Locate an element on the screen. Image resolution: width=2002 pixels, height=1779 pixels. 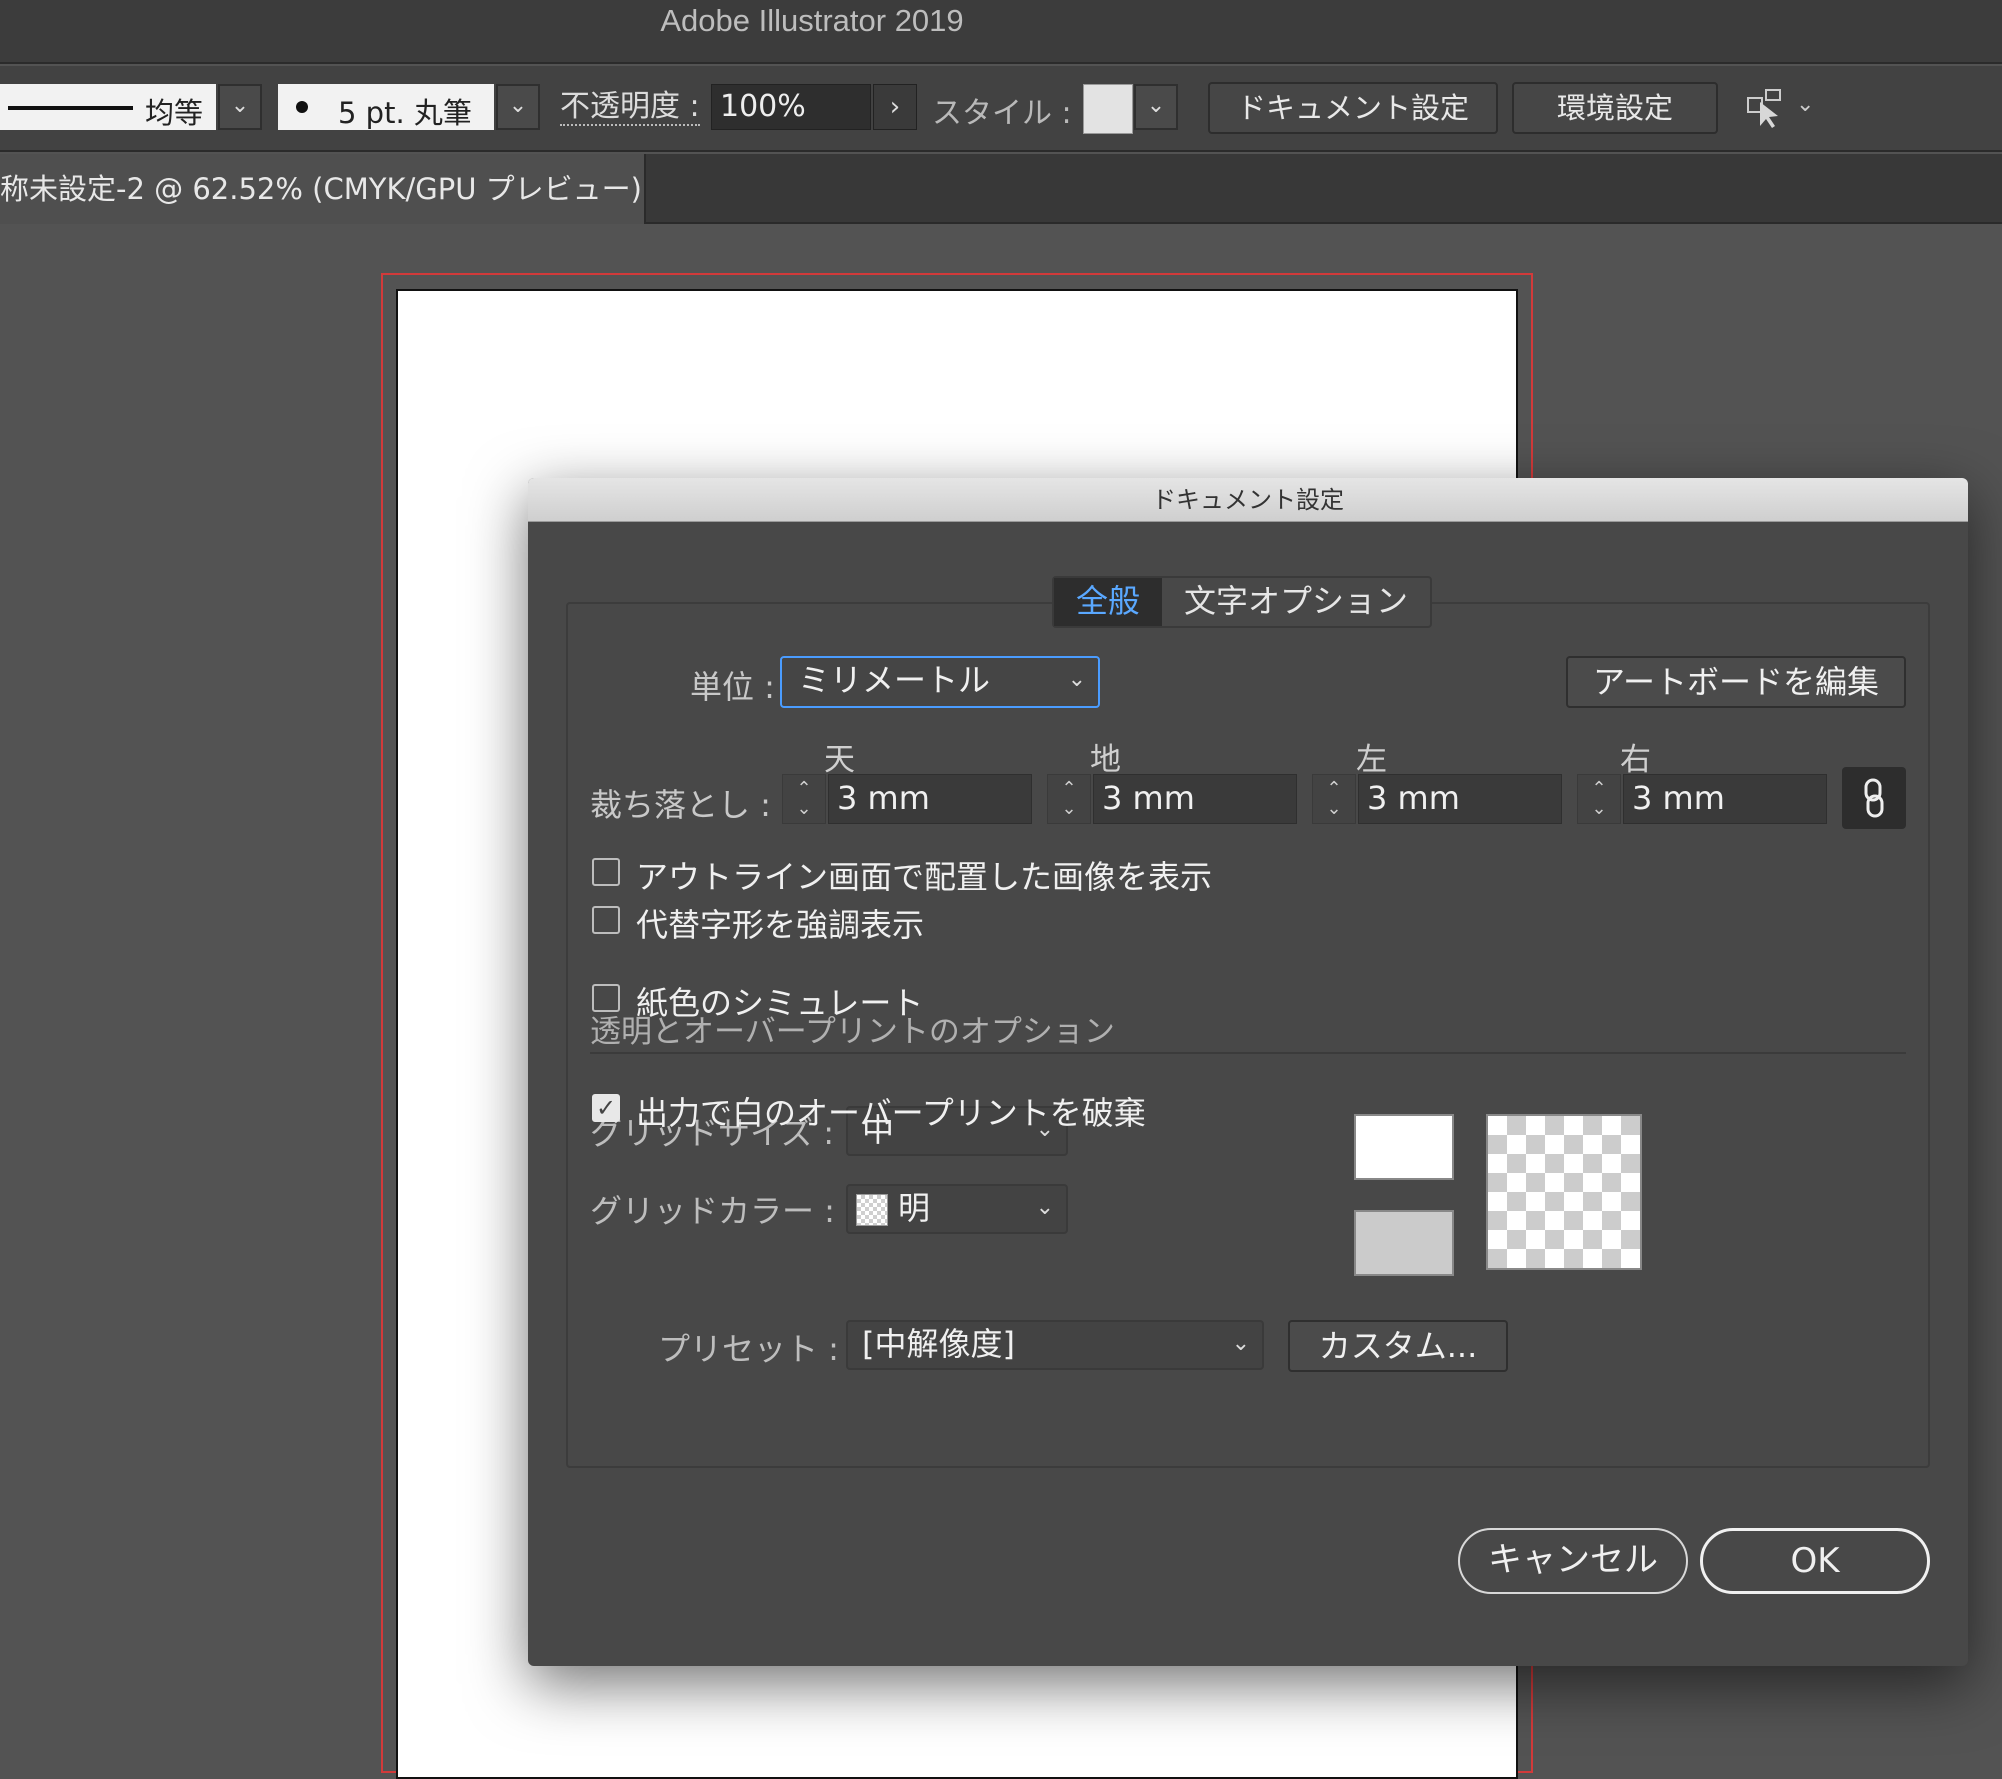
preset-label: プリセット : is located at coordinates (748, 1349).